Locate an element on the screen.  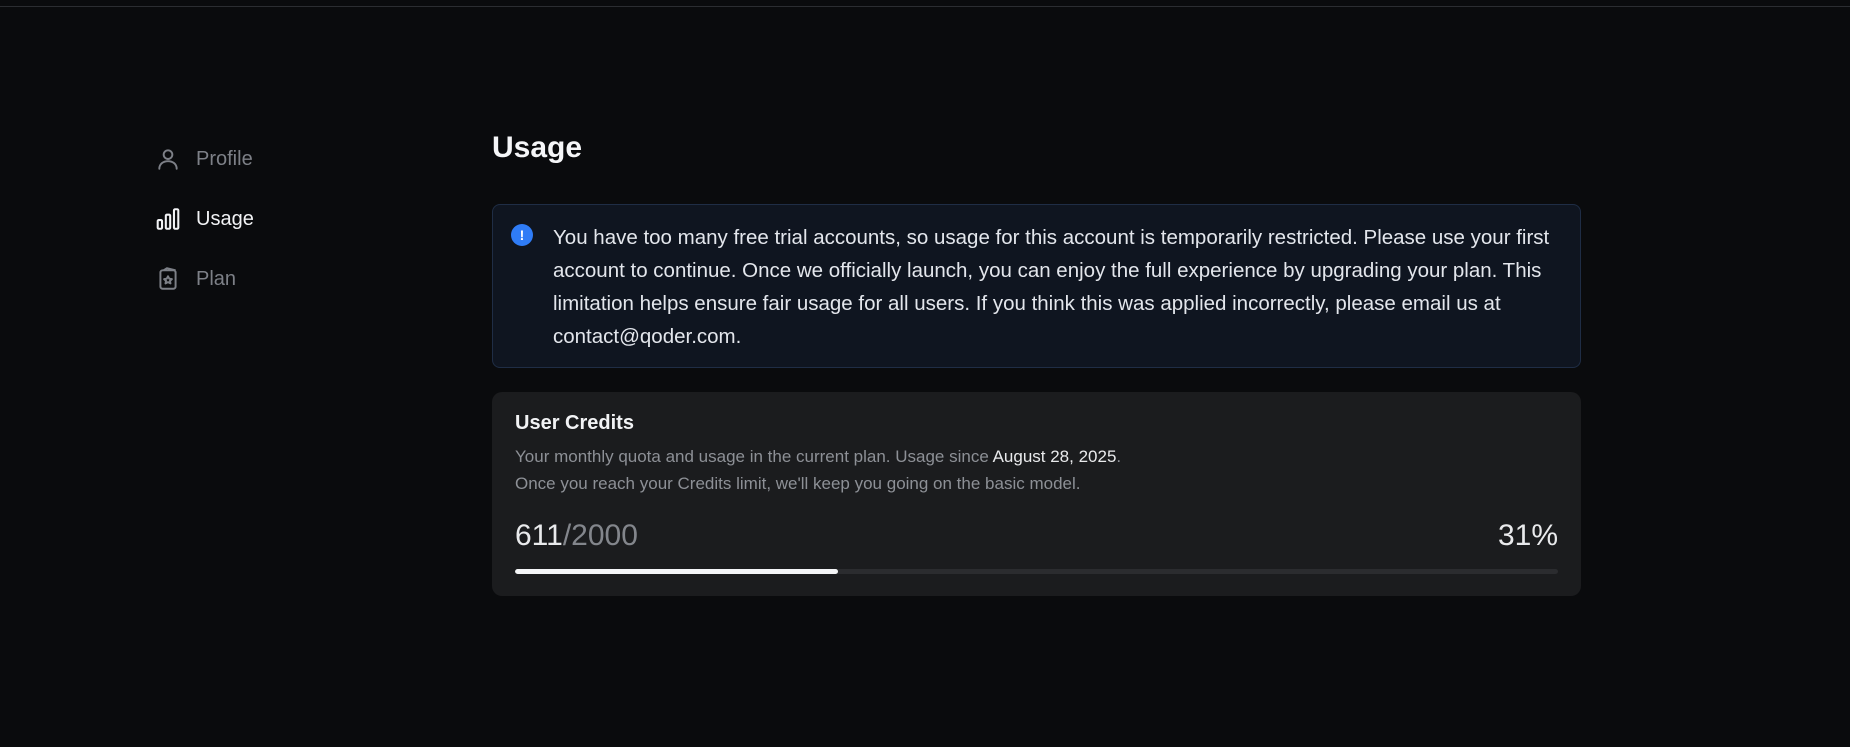
sidebar: Profile Usage Plan is located at coordinates (285, 230).